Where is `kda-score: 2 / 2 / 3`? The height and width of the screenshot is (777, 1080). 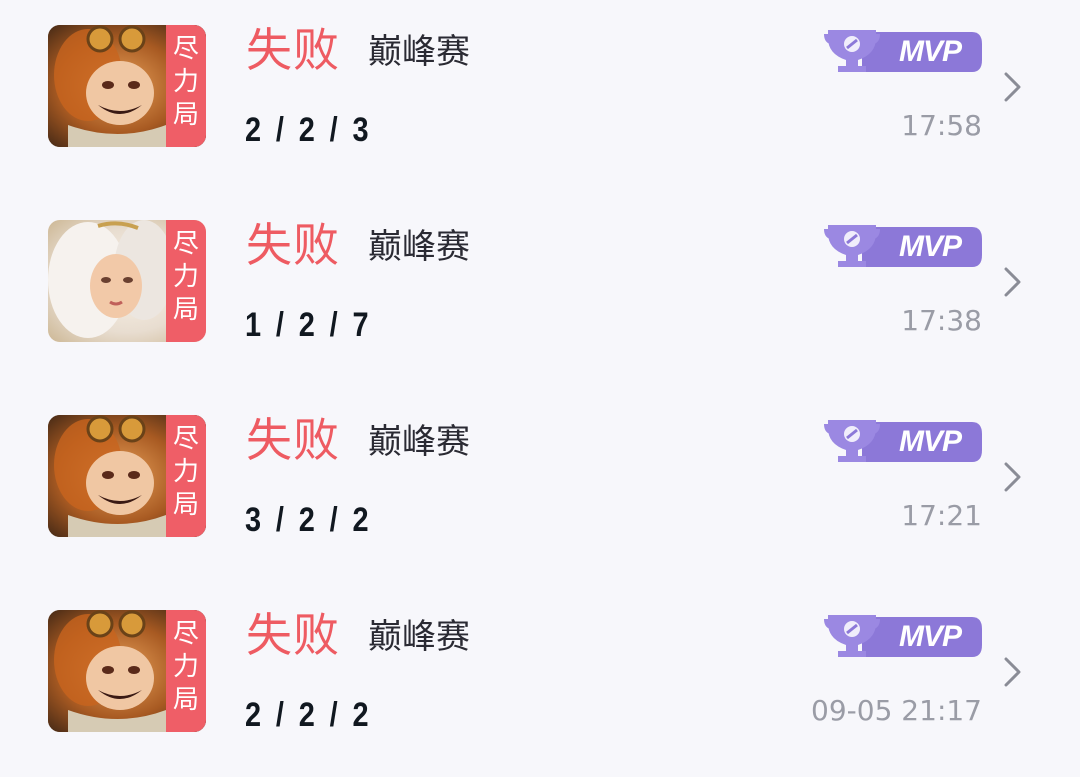
kda-score: 2 / 2 / 3 is located at coordinates (308, 130).